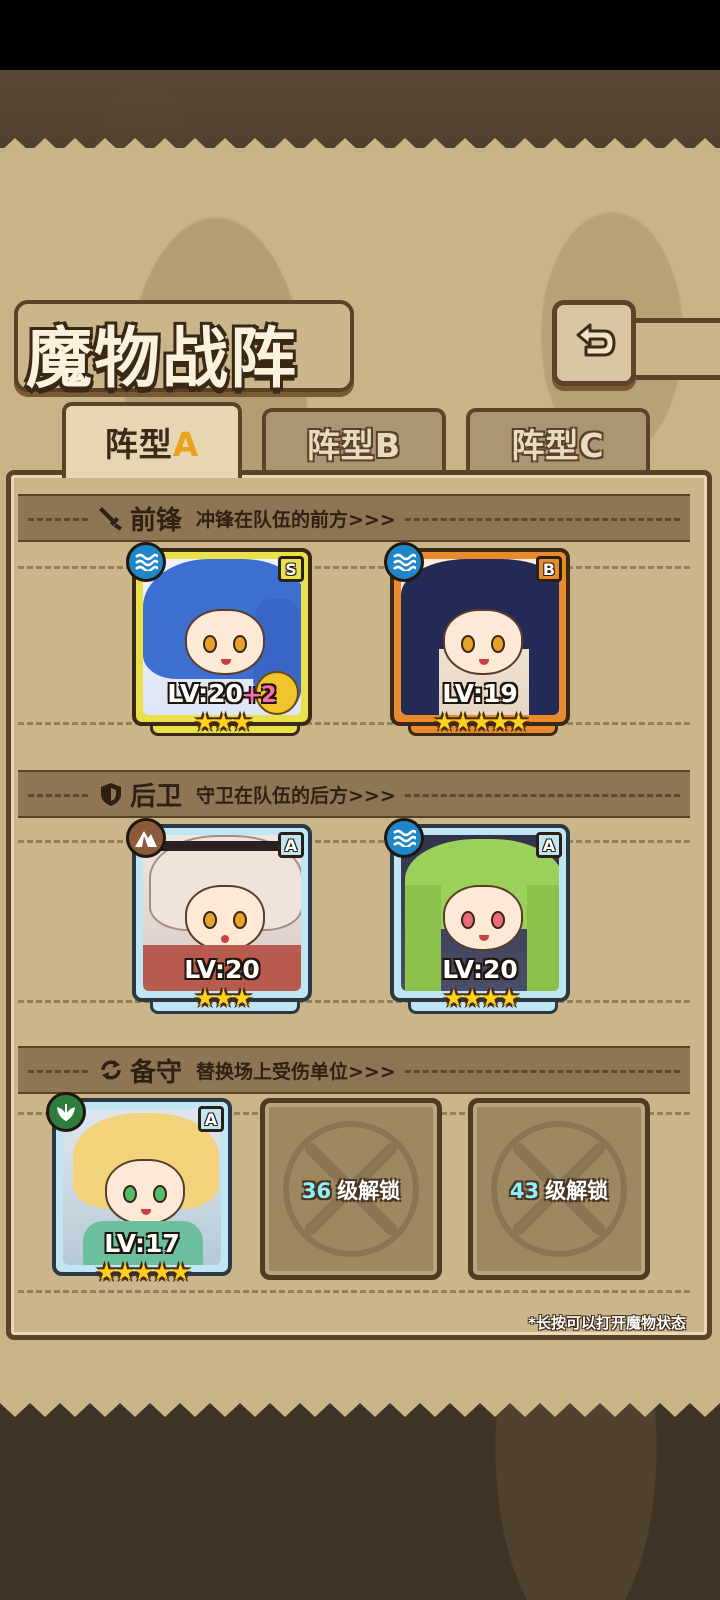 The image size is (720, 1600). I want to click on tab-formation-c-label: 阵型C, so click(558, 445).